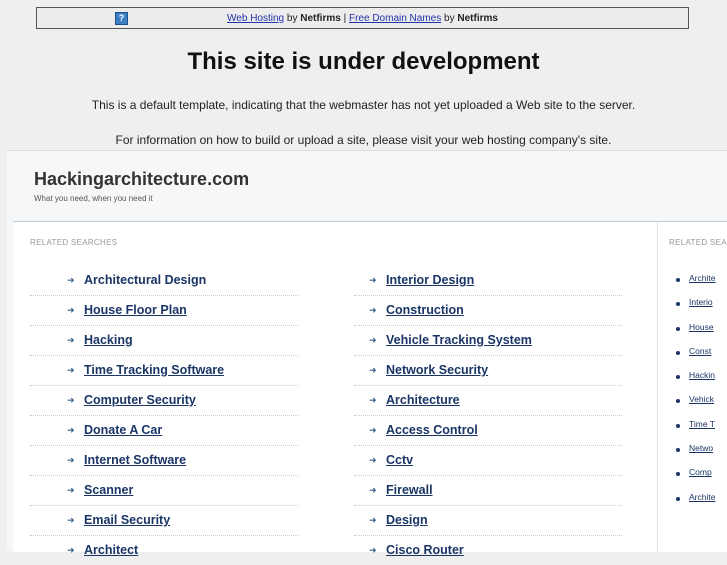  I want to click on related-search-link: Architecture, so click(423, 400).